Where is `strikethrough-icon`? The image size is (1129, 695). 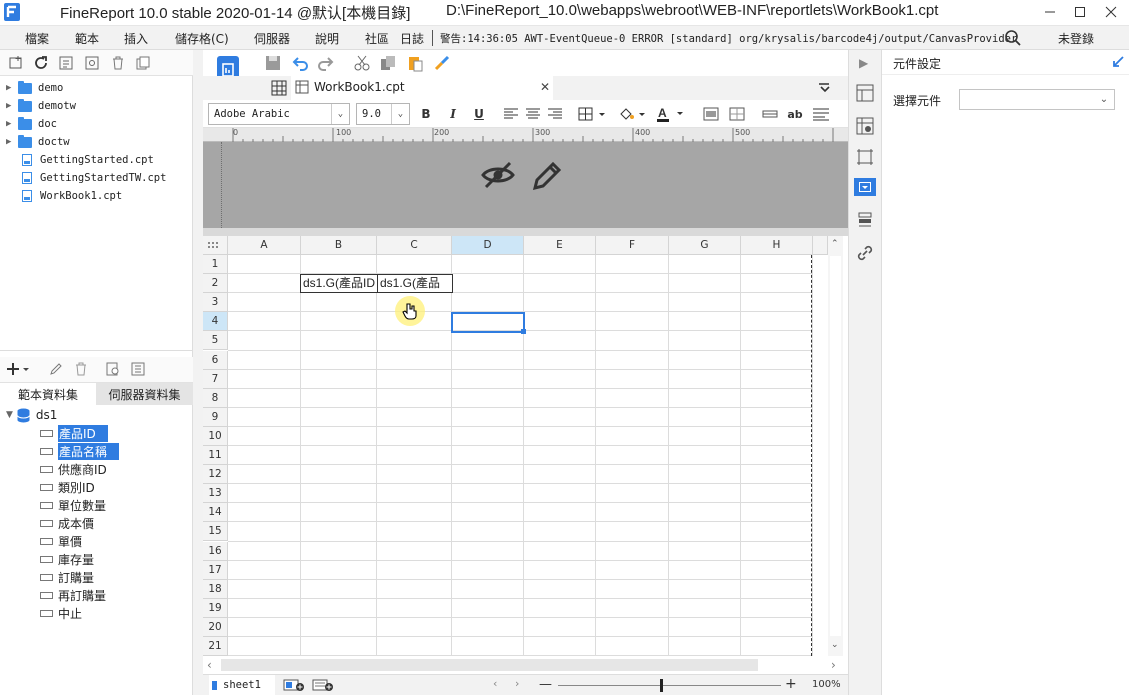
strikethrough-icon is located at coordinates (770, 114).